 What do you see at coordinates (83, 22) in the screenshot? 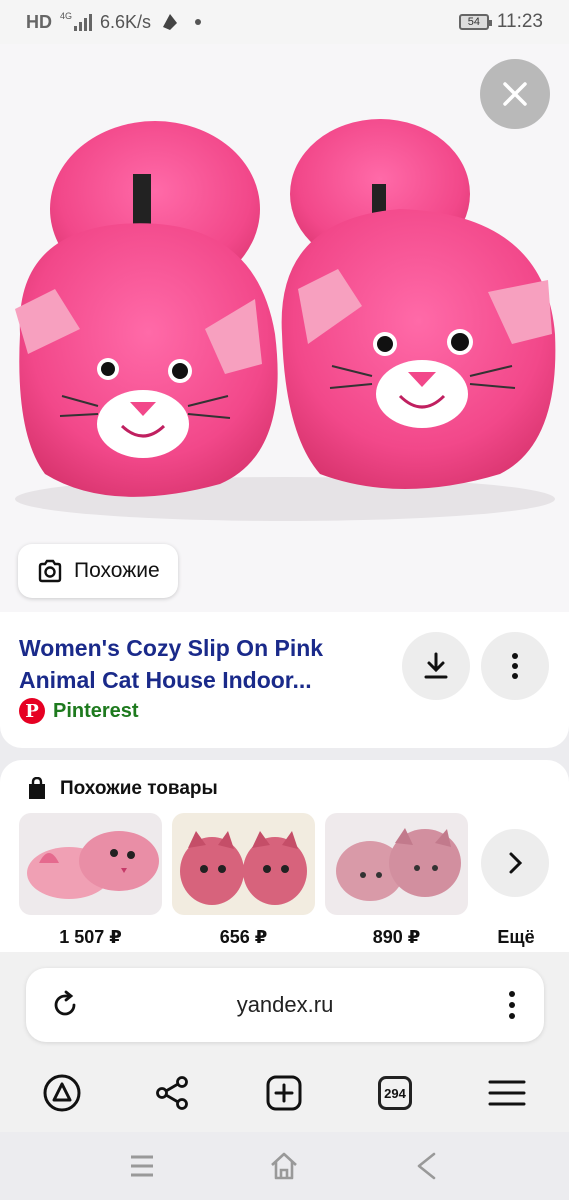
I see `signal-icon` at bounding box center [83, 22].